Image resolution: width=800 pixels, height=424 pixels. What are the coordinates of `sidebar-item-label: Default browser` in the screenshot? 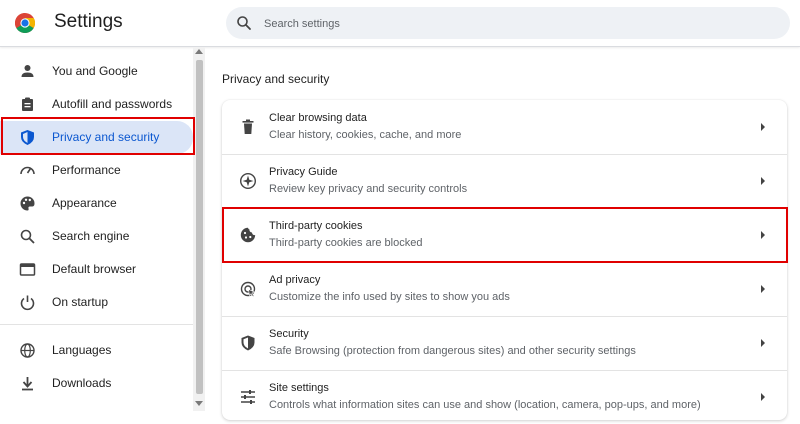 It's located at (94, 269).